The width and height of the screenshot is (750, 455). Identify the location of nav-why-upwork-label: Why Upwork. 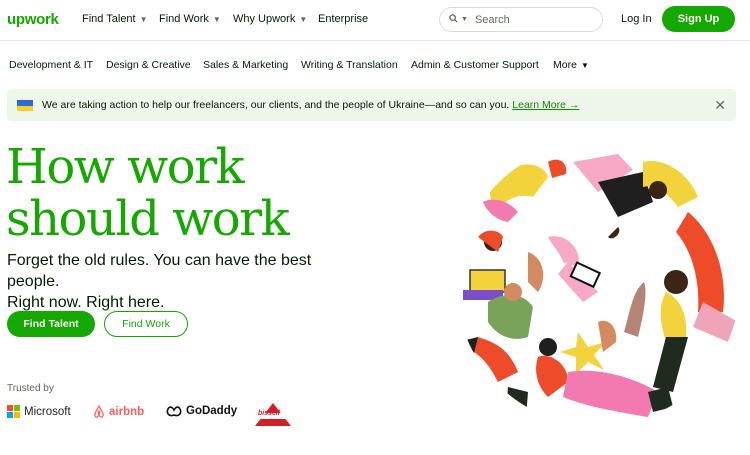
(264, 19).